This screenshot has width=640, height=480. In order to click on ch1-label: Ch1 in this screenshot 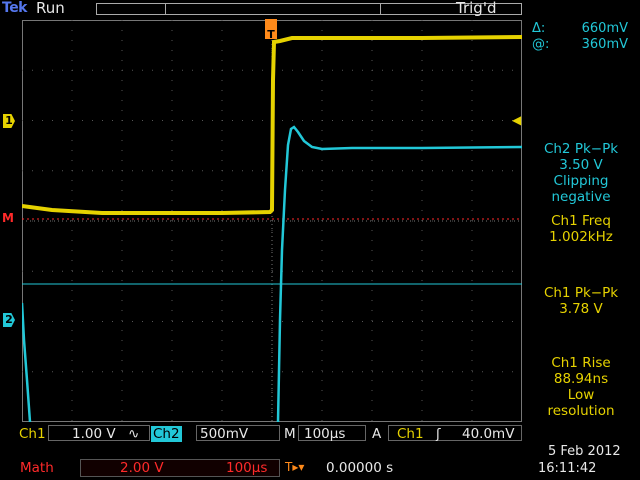, I will do `click(32, 434)`.